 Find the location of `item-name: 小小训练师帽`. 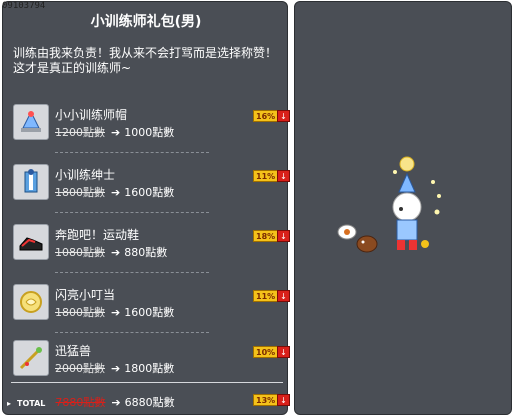

item-name: 小小训练师帽 is located at coordinates (91, 115).